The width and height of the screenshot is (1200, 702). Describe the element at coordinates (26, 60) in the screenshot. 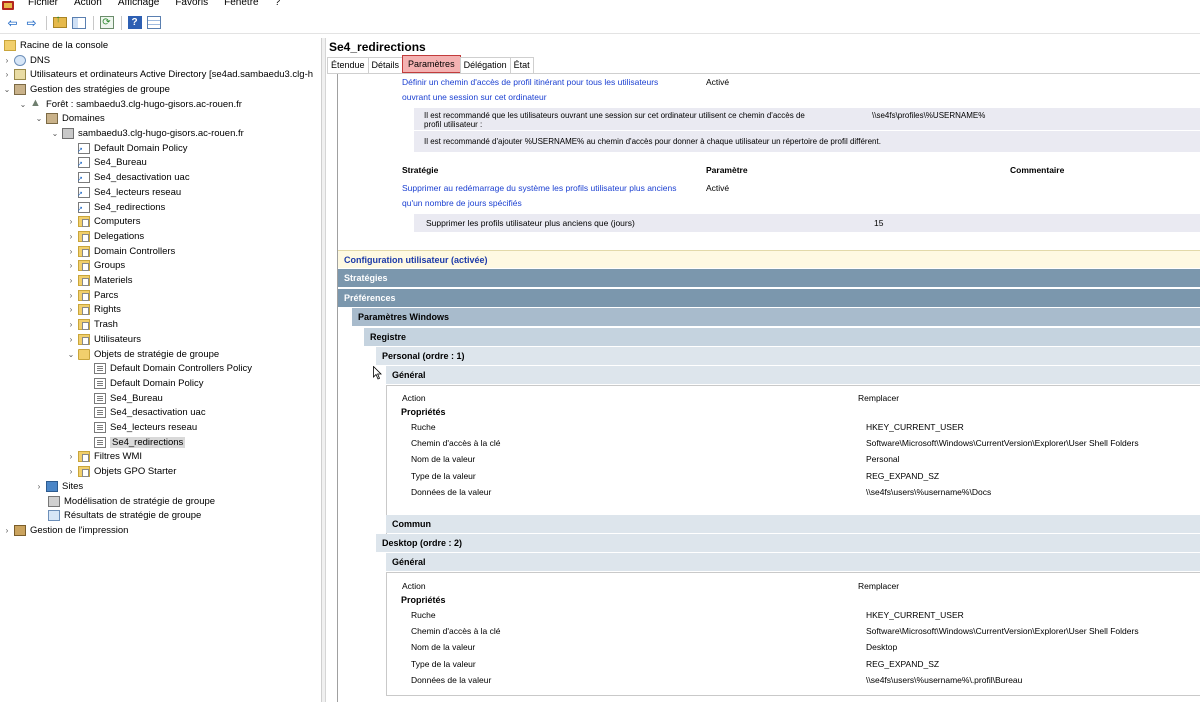

I see `tree-item-dns: › DNS` at that location.